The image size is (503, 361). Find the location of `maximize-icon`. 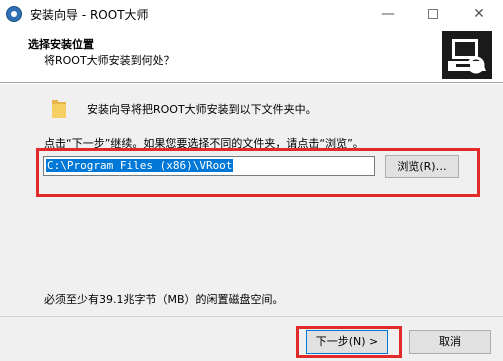

maximize-icon is located at coordinates (433, 14).